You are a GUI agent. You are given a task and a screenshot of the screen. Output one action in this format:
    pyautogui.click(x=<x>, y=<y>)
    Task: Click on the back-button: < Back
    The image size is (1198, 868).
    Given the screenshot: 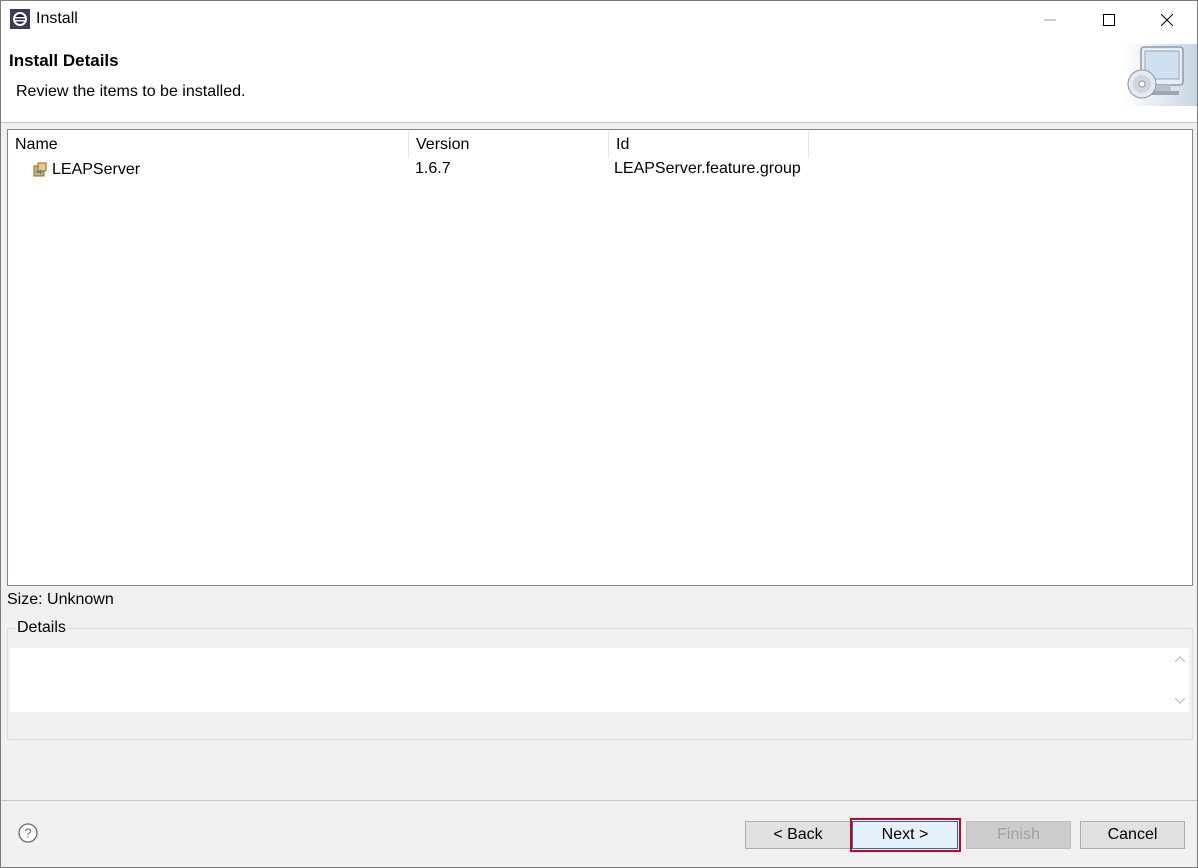 What is the action you would take?
    pyautogui.click(x=798, y=835)
    